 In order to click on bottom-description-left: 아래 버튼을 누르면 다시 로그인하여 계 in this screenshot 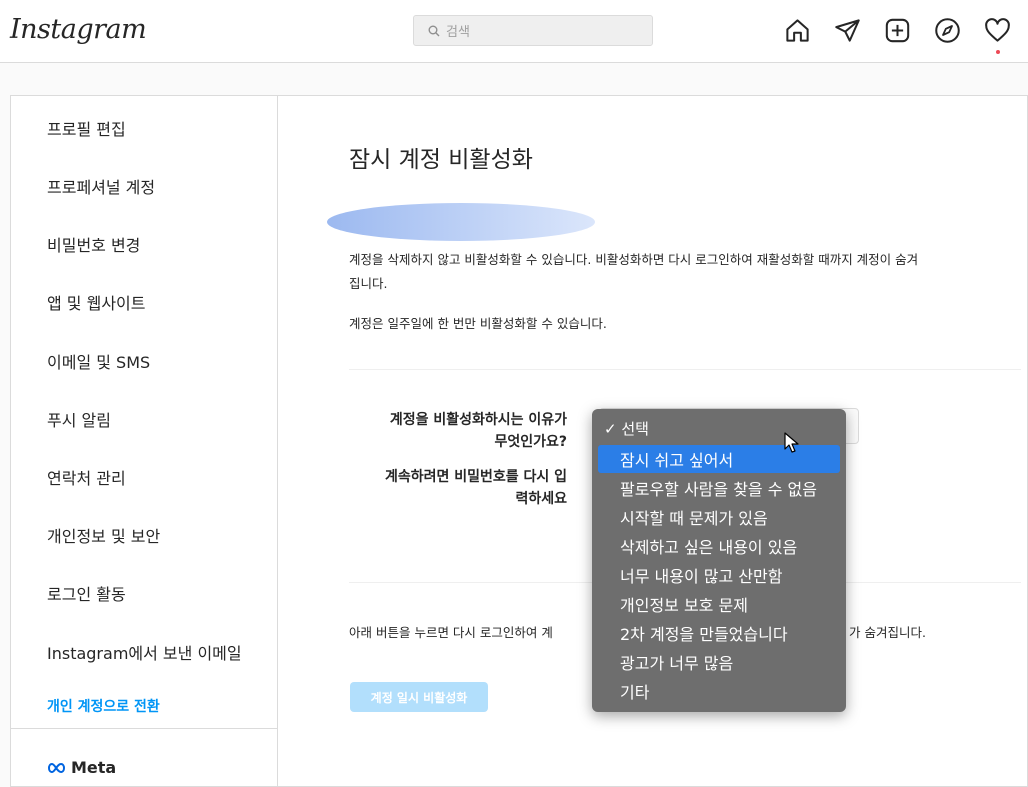, I will do `click(451, 632)`.